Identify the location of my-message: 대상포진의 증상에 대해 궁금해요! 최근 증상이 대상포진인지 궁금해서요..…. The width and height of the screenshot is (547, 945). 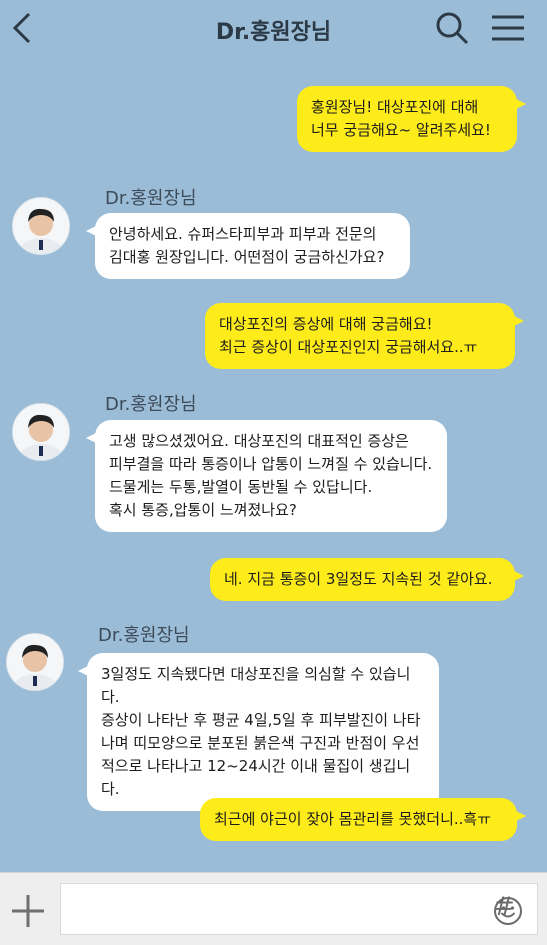
(364, 336).